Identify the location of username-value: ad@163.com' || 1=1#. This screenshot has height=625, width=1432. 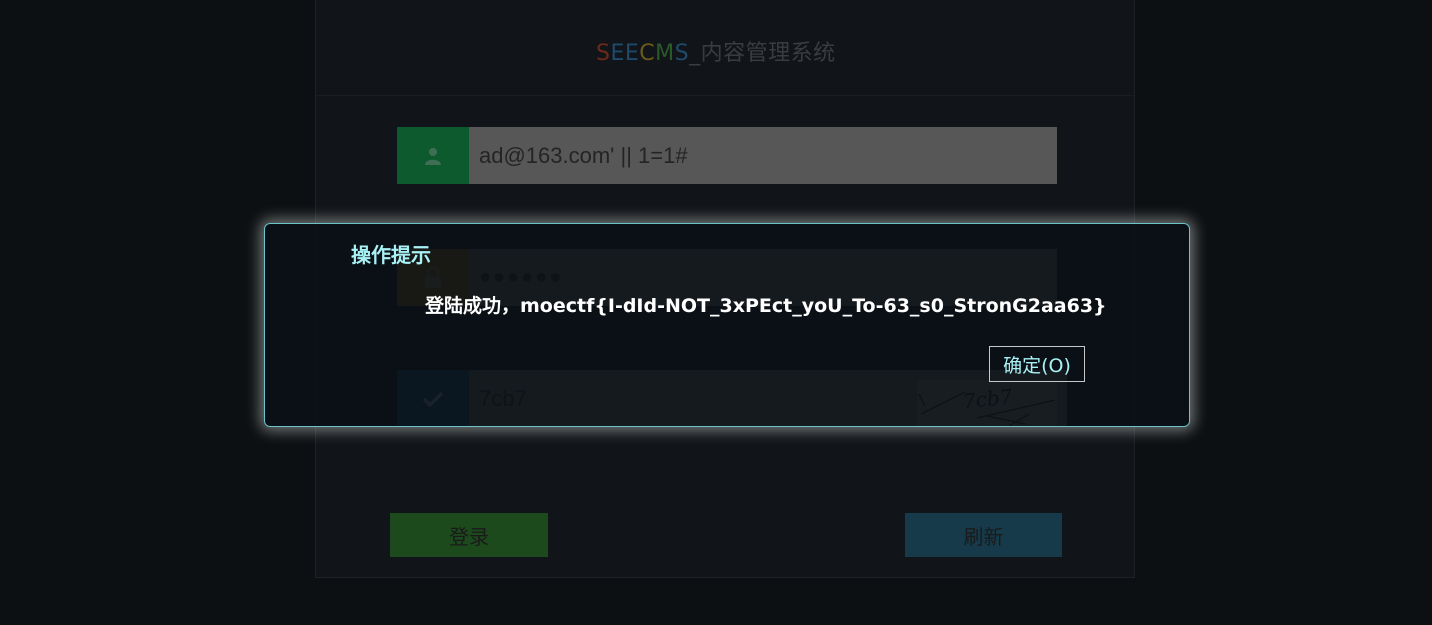
(583, 155).